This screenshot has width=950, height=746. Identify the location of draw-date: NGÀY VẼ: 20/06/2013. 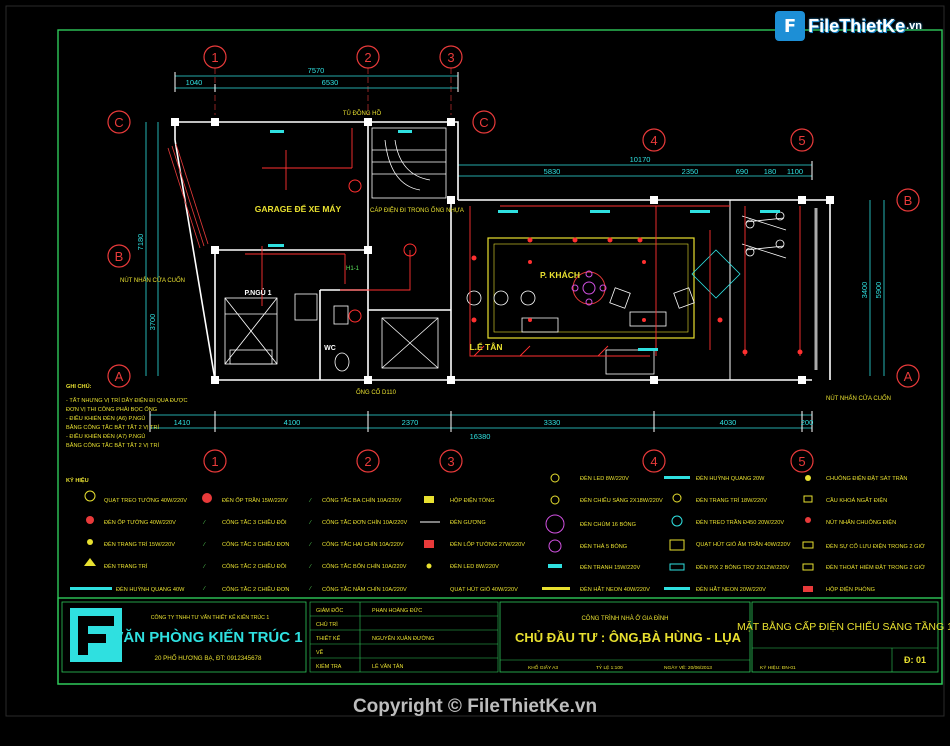
(688, 667).